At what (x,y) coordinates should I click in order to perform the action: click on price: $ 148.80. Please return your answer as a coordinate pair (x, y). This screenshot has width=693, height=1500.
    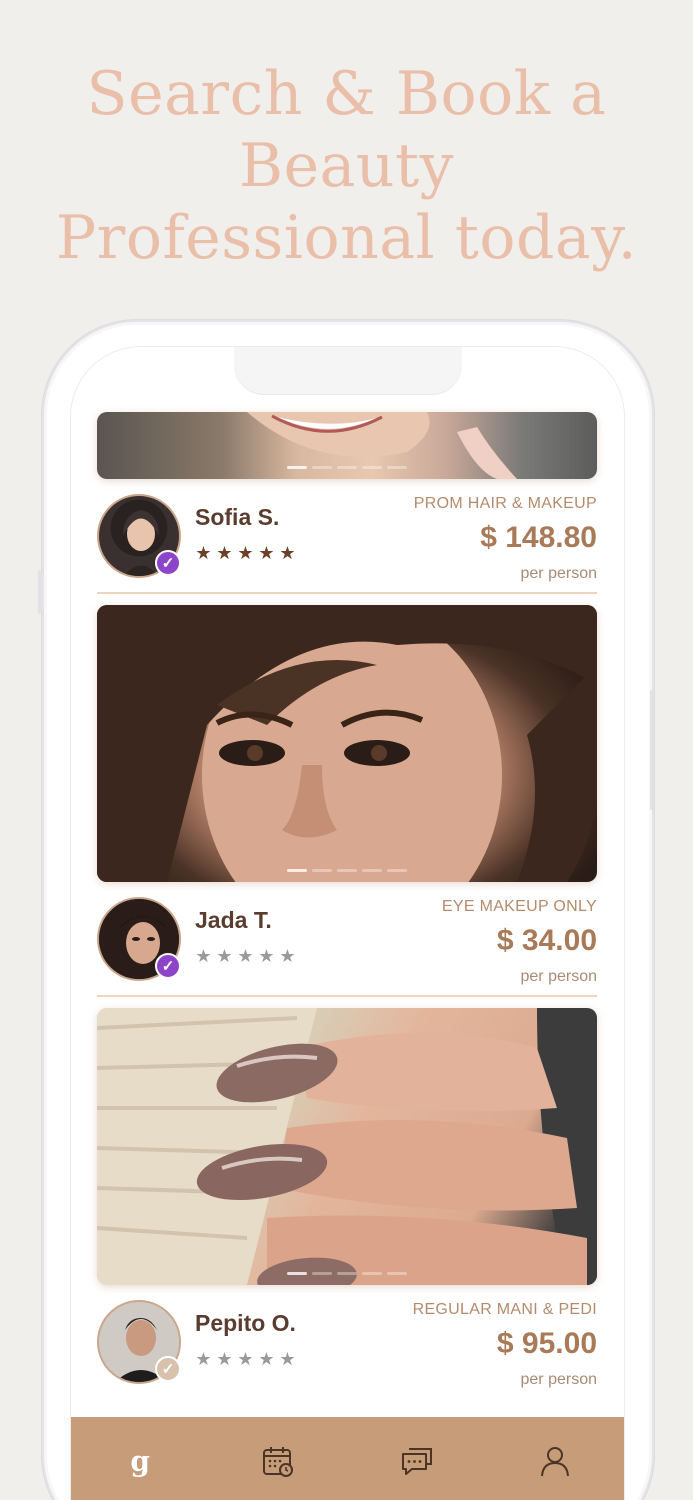
    Looking at the image, I should click on (538, 537).